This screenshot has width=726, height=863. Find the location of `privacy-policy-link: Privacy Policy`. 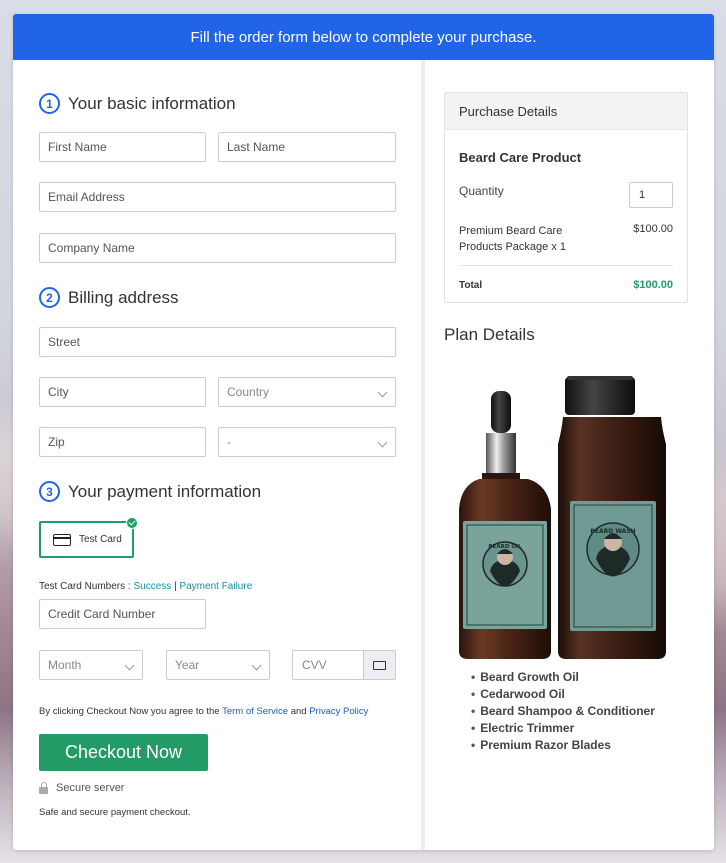

privacy-policy-link: Privacy Policy is located at coordinates (338, 711).